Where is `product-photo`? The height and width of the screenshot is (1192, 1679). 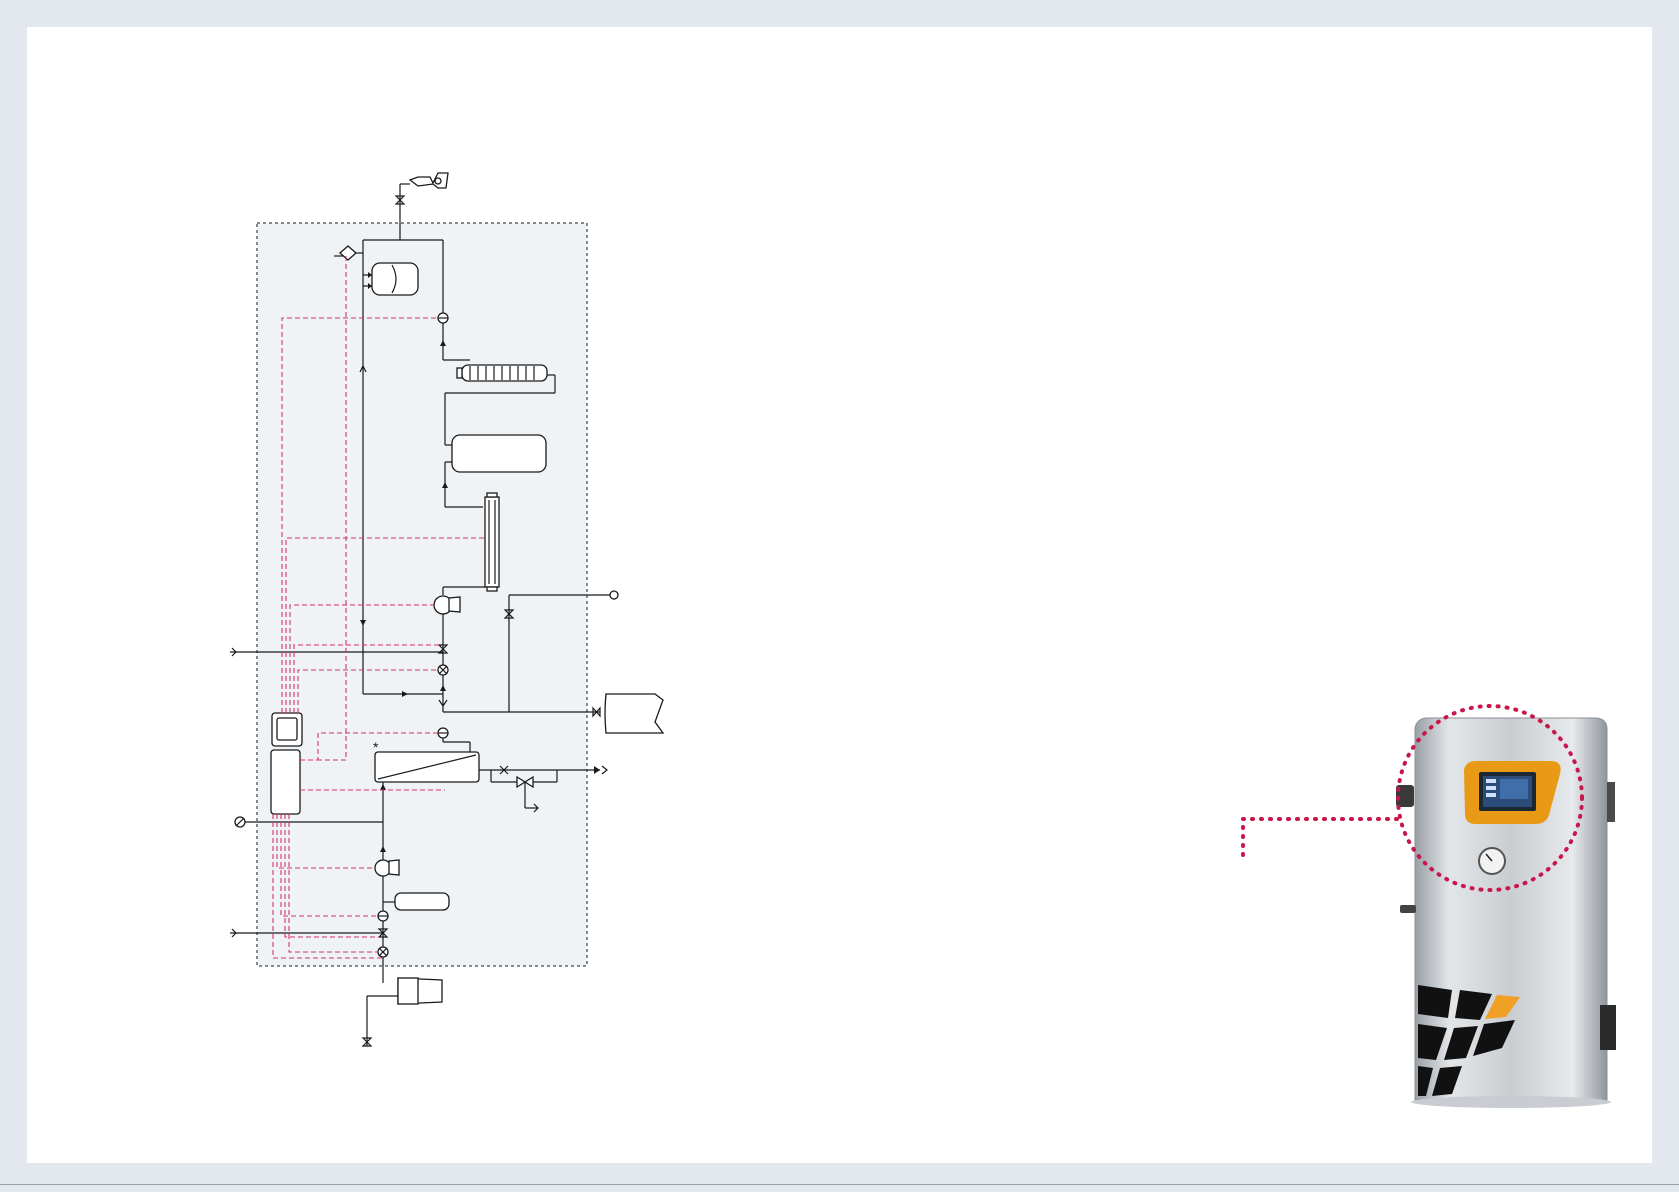
product-photo is located at coordinates (1428, 906).